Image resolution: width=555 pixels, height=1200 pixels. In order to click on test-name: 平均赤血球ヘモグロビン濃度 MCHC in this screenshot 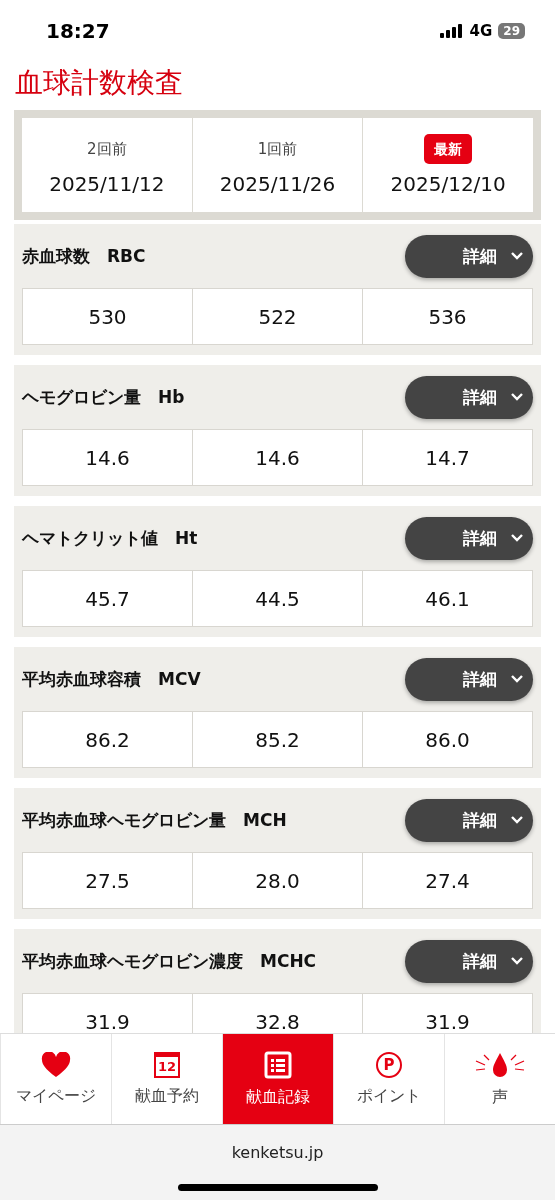, I will do `click(169, 961)`.